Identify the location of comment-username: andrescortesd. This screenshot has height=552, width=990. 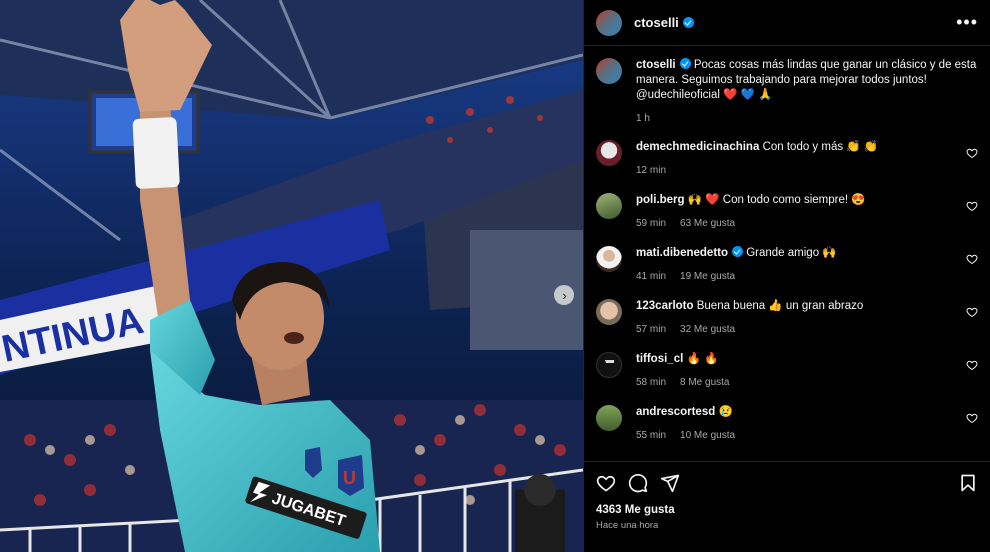
(675, 412).